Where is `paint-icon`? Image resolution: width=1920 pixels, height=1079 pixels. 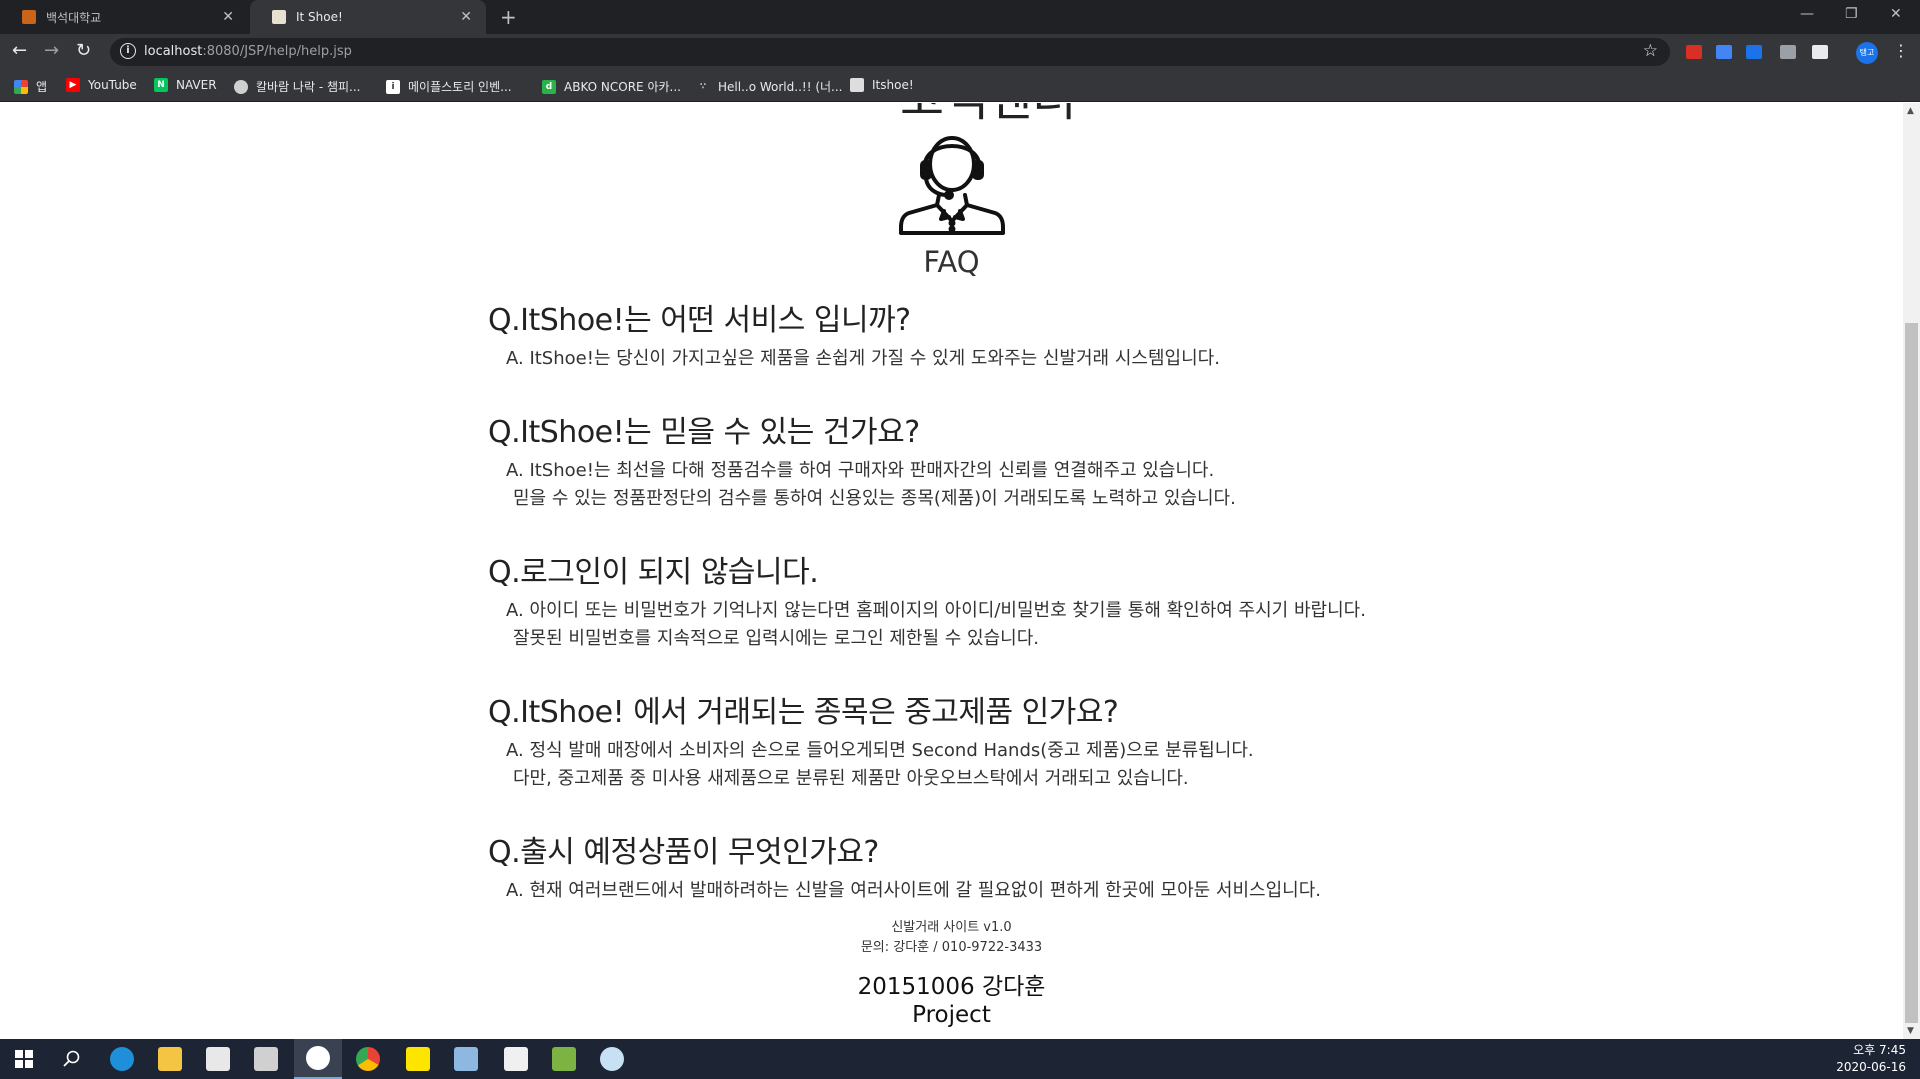
paint-icon is located at coordinates (612, 1059).